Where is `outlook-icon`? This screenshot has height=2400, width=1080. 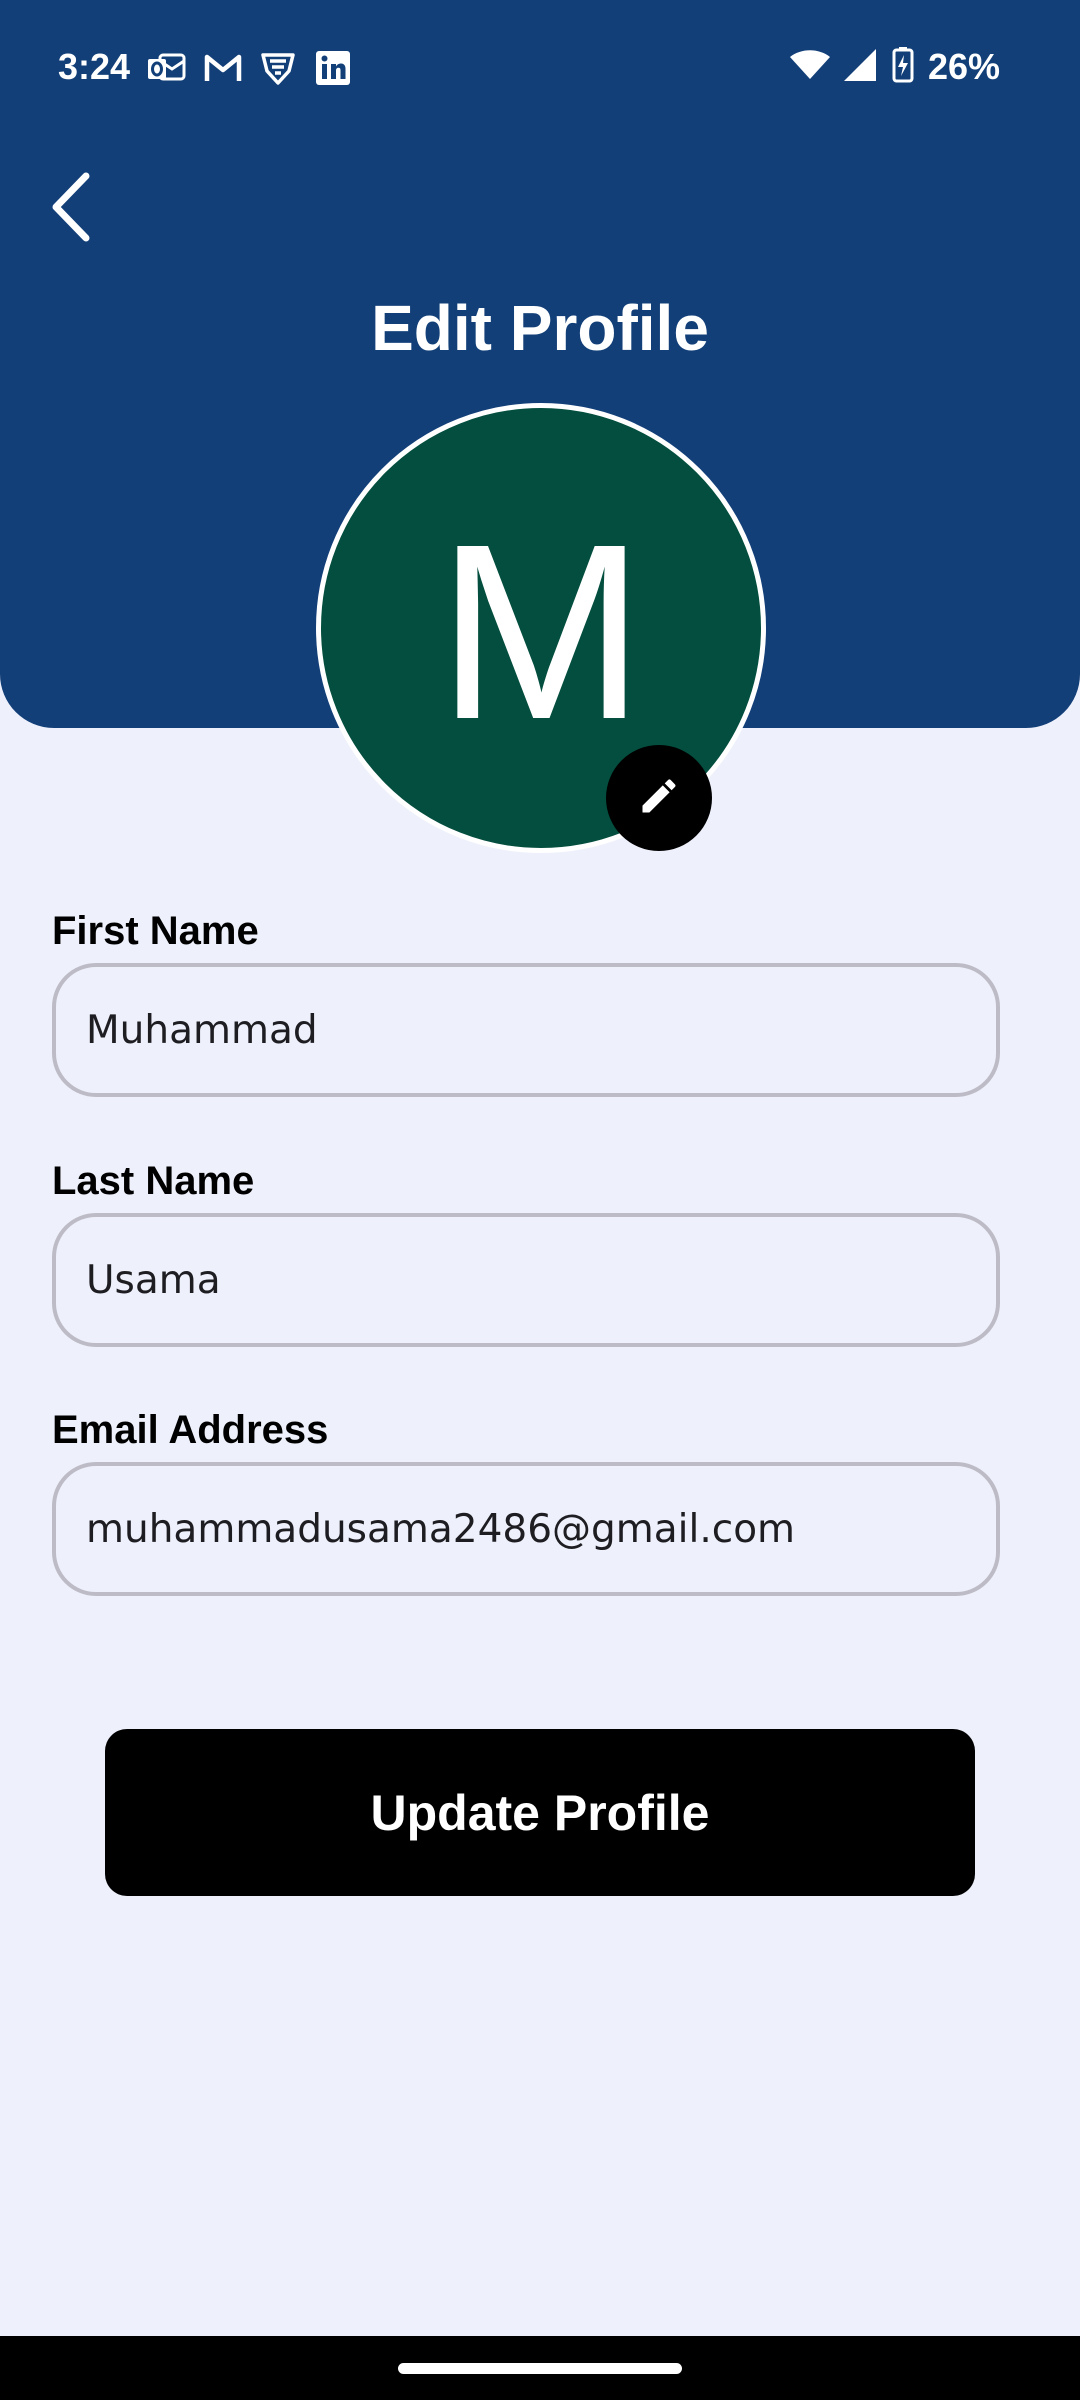
outlook-icon is located at coordinates (166, 68).